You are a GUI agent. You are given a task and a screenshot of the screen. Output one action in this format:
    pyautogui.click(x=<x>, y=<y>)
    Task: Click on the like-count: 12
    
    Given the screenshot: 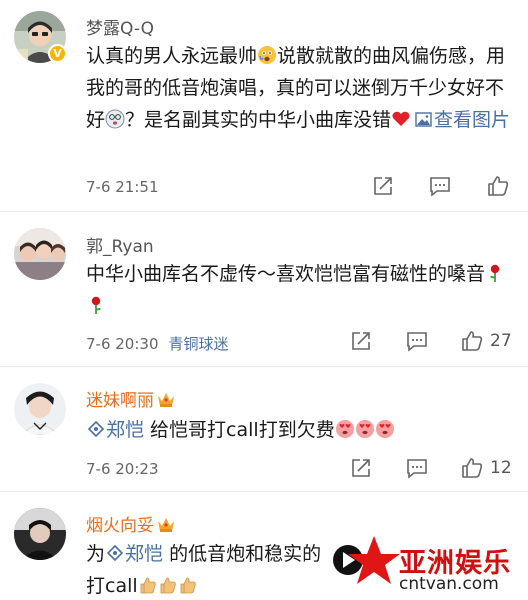 What is the action you would take?
    pyautogui.click(x=501, y=468)
    